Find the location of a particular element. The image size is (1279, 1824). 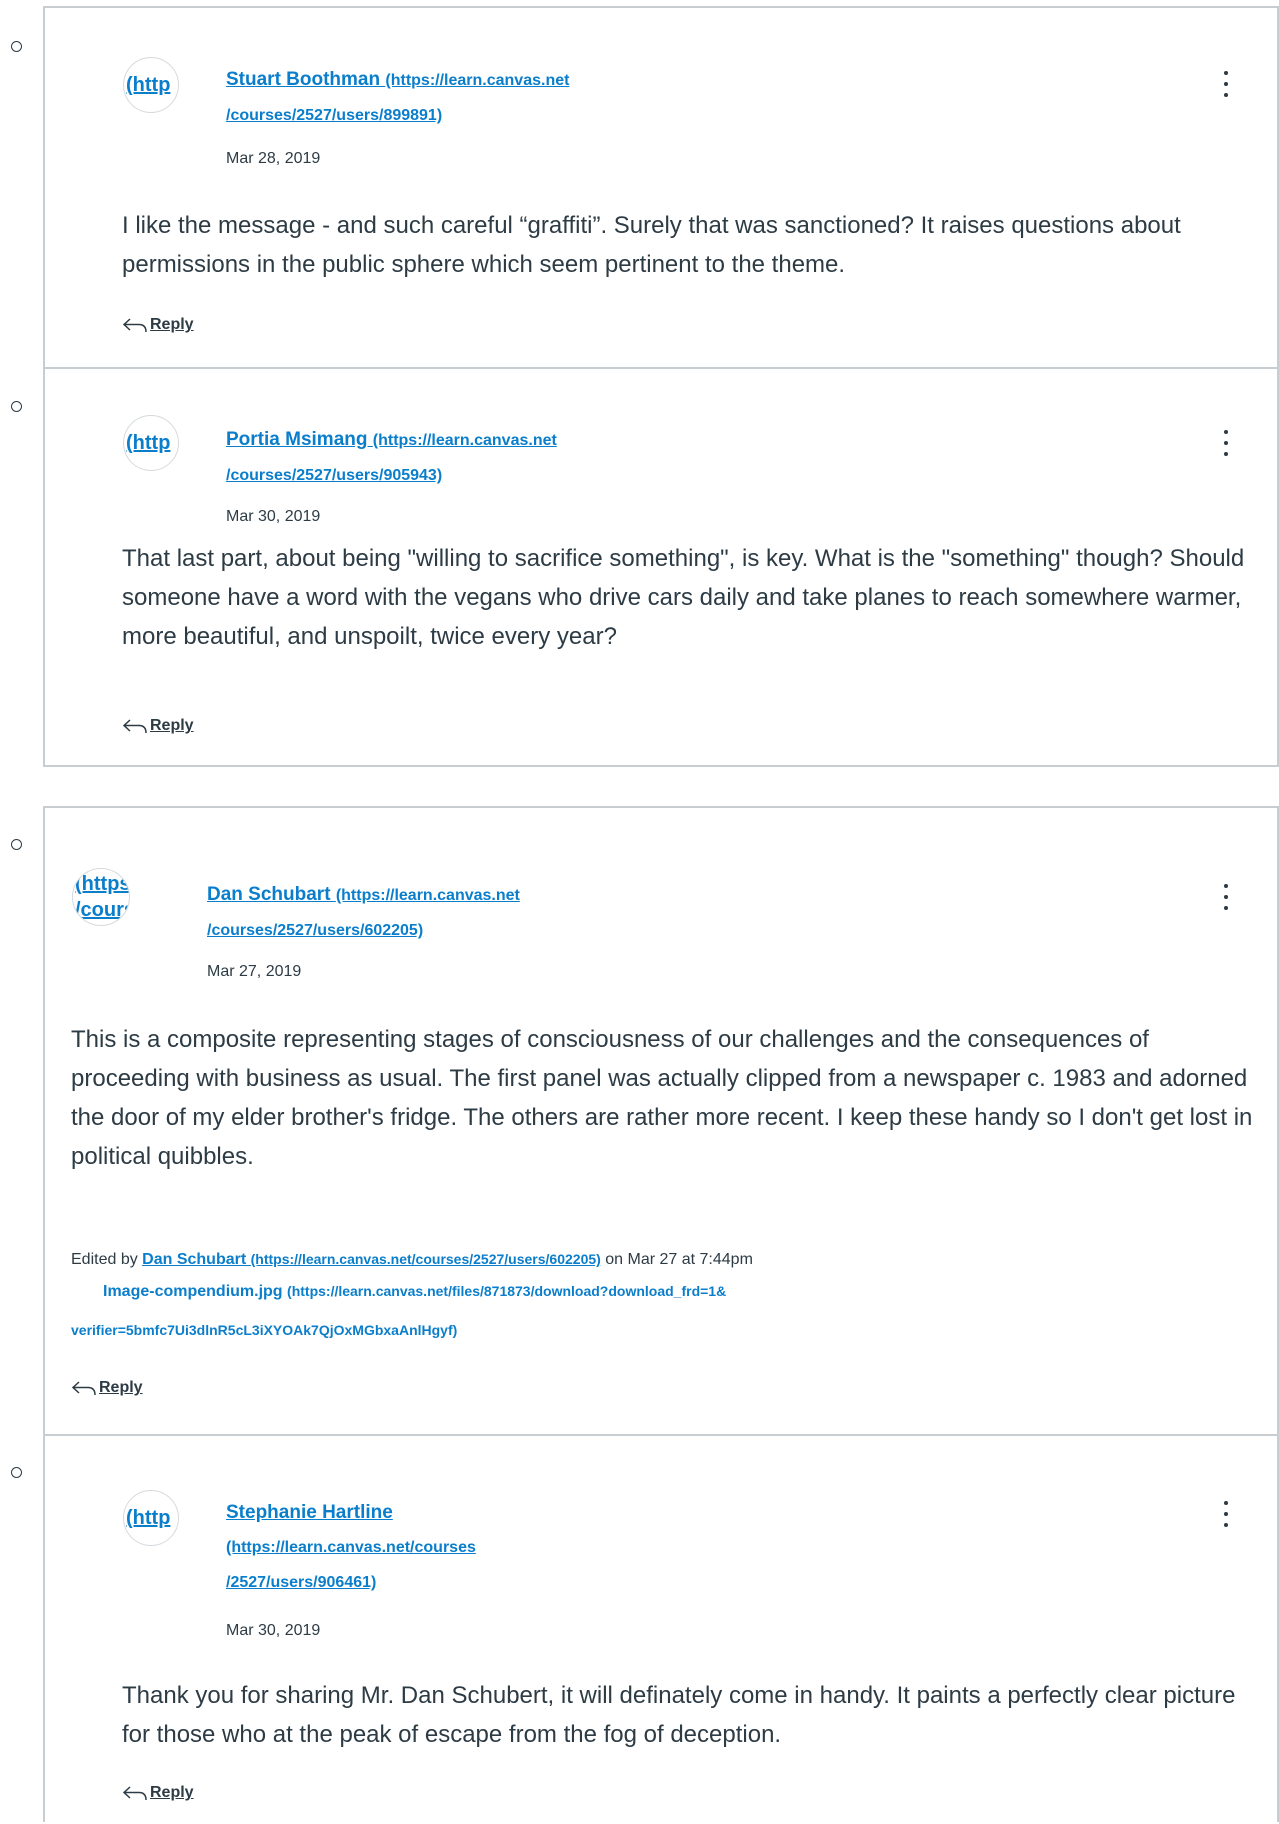

edited-suffix: on Mar 27 at 7:44pm is located at coordinates (676, 1259).